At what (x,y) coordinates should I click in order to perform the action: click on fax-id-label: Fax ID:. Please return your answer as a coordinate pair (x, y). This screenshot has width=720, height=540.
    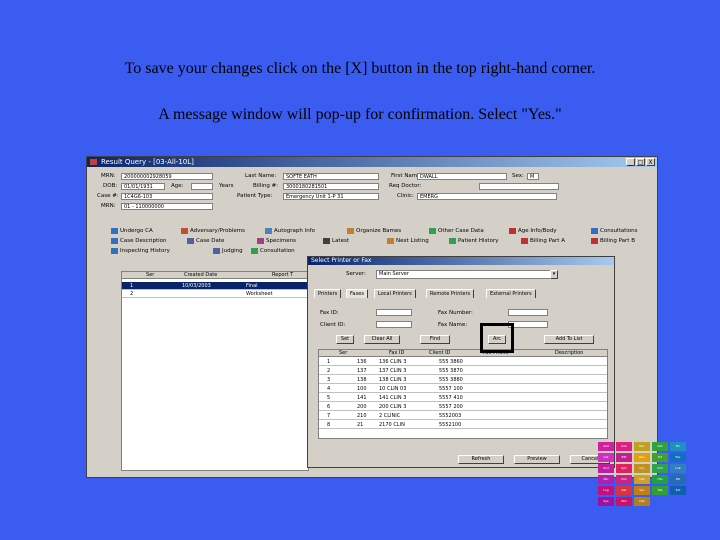
    Looking at the image, I should click on (329, 313).